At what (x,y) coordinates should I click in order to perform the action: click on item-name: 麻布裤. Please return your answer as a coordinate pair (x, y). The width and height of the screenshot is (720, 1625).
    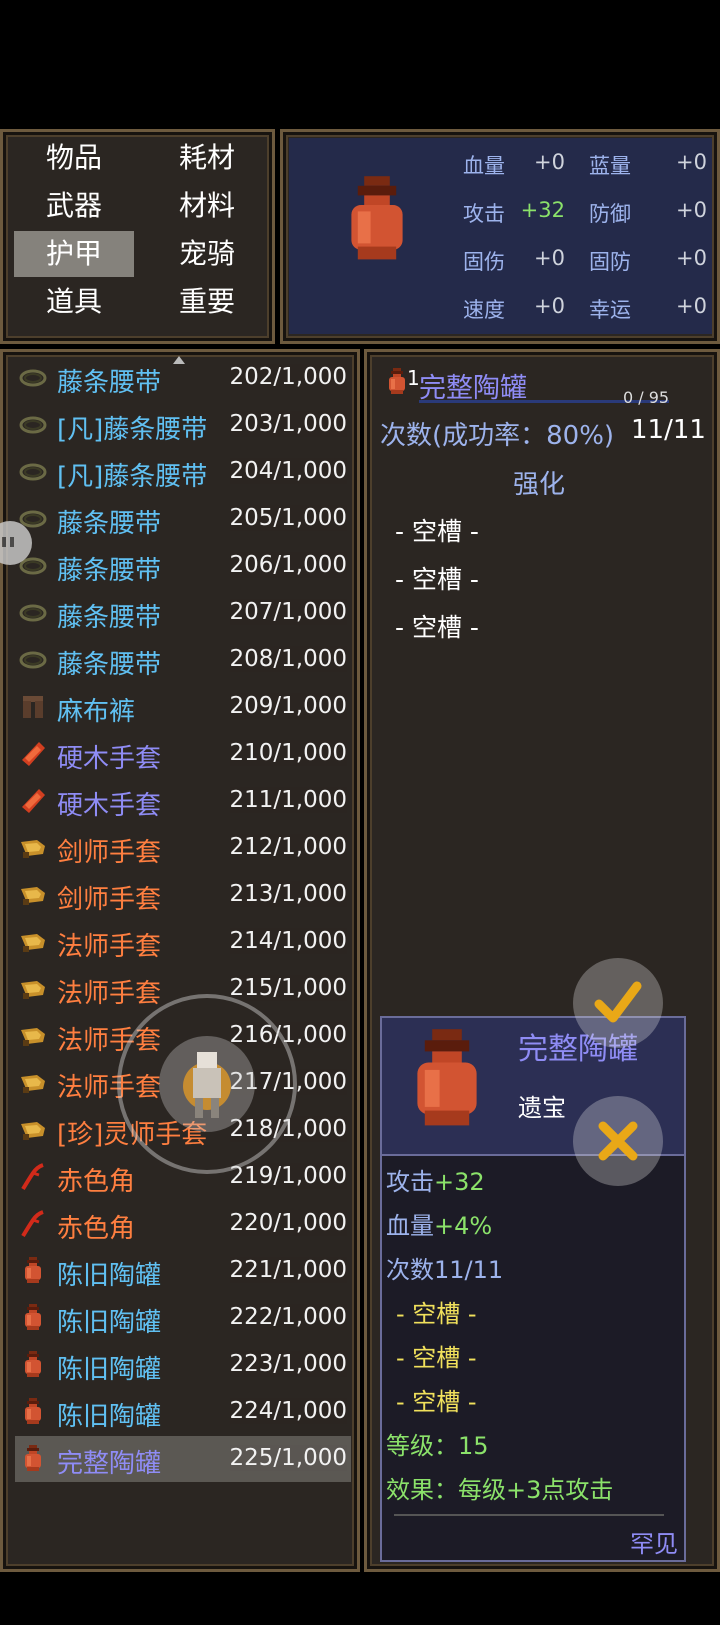
    Looking at the image, I should click on (96, 712).